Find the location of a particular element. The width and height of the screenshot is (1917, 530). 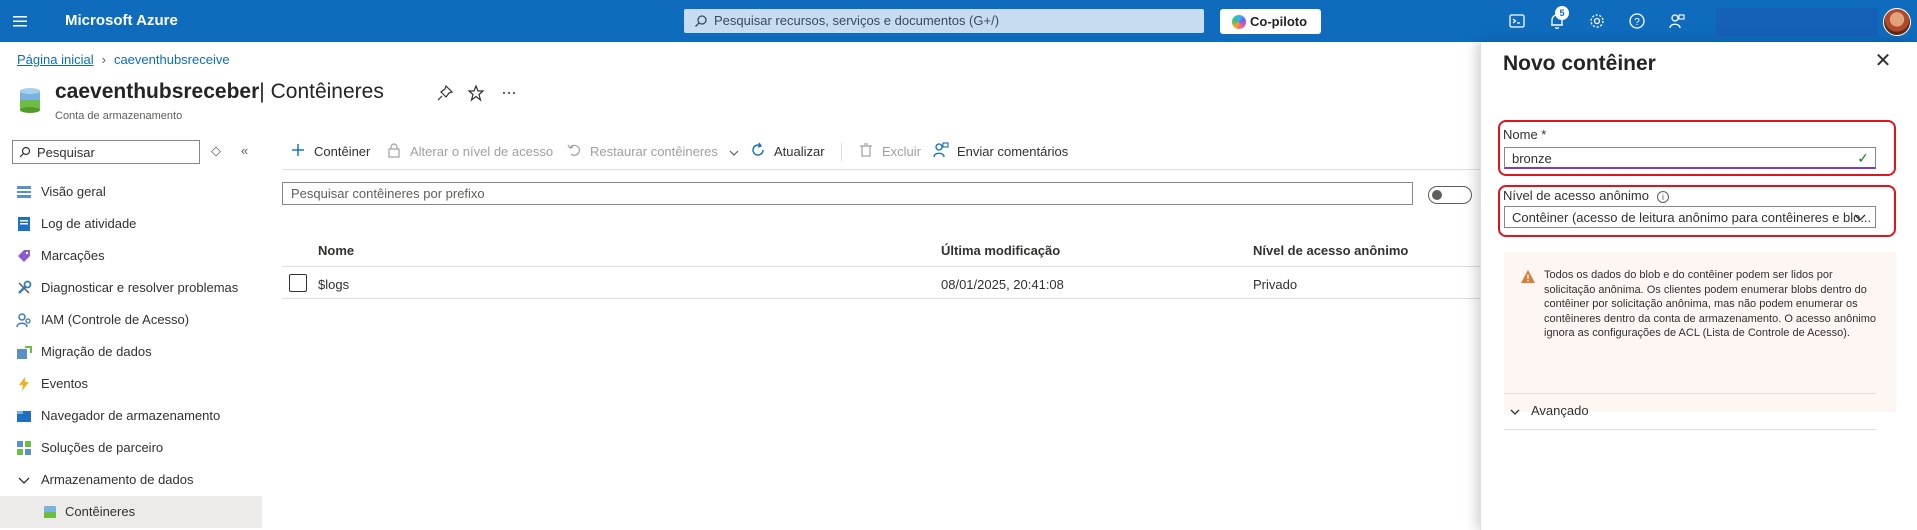

column-header-name: Nome is located at coordinates (336, 250).